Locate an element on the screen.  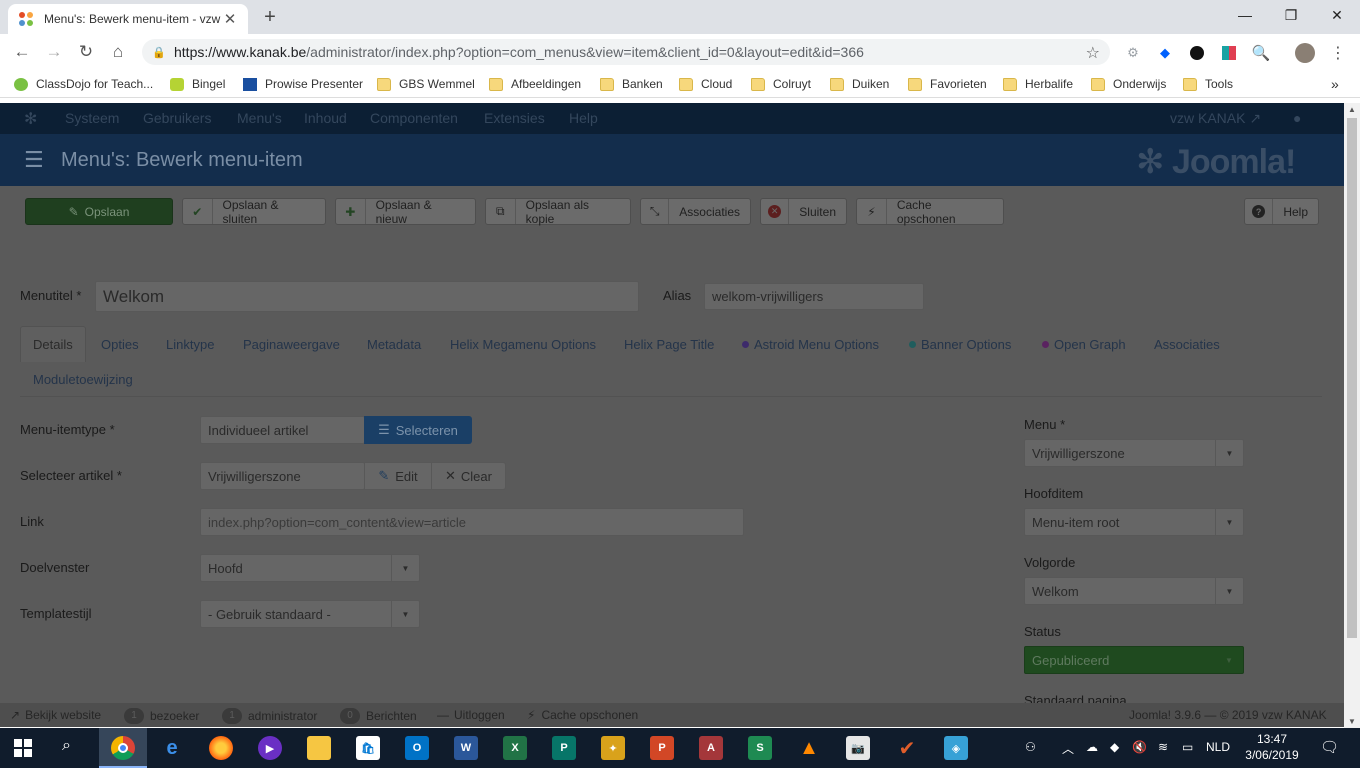
messages-count: 0 Berichten is located at coordinates (378, 716).